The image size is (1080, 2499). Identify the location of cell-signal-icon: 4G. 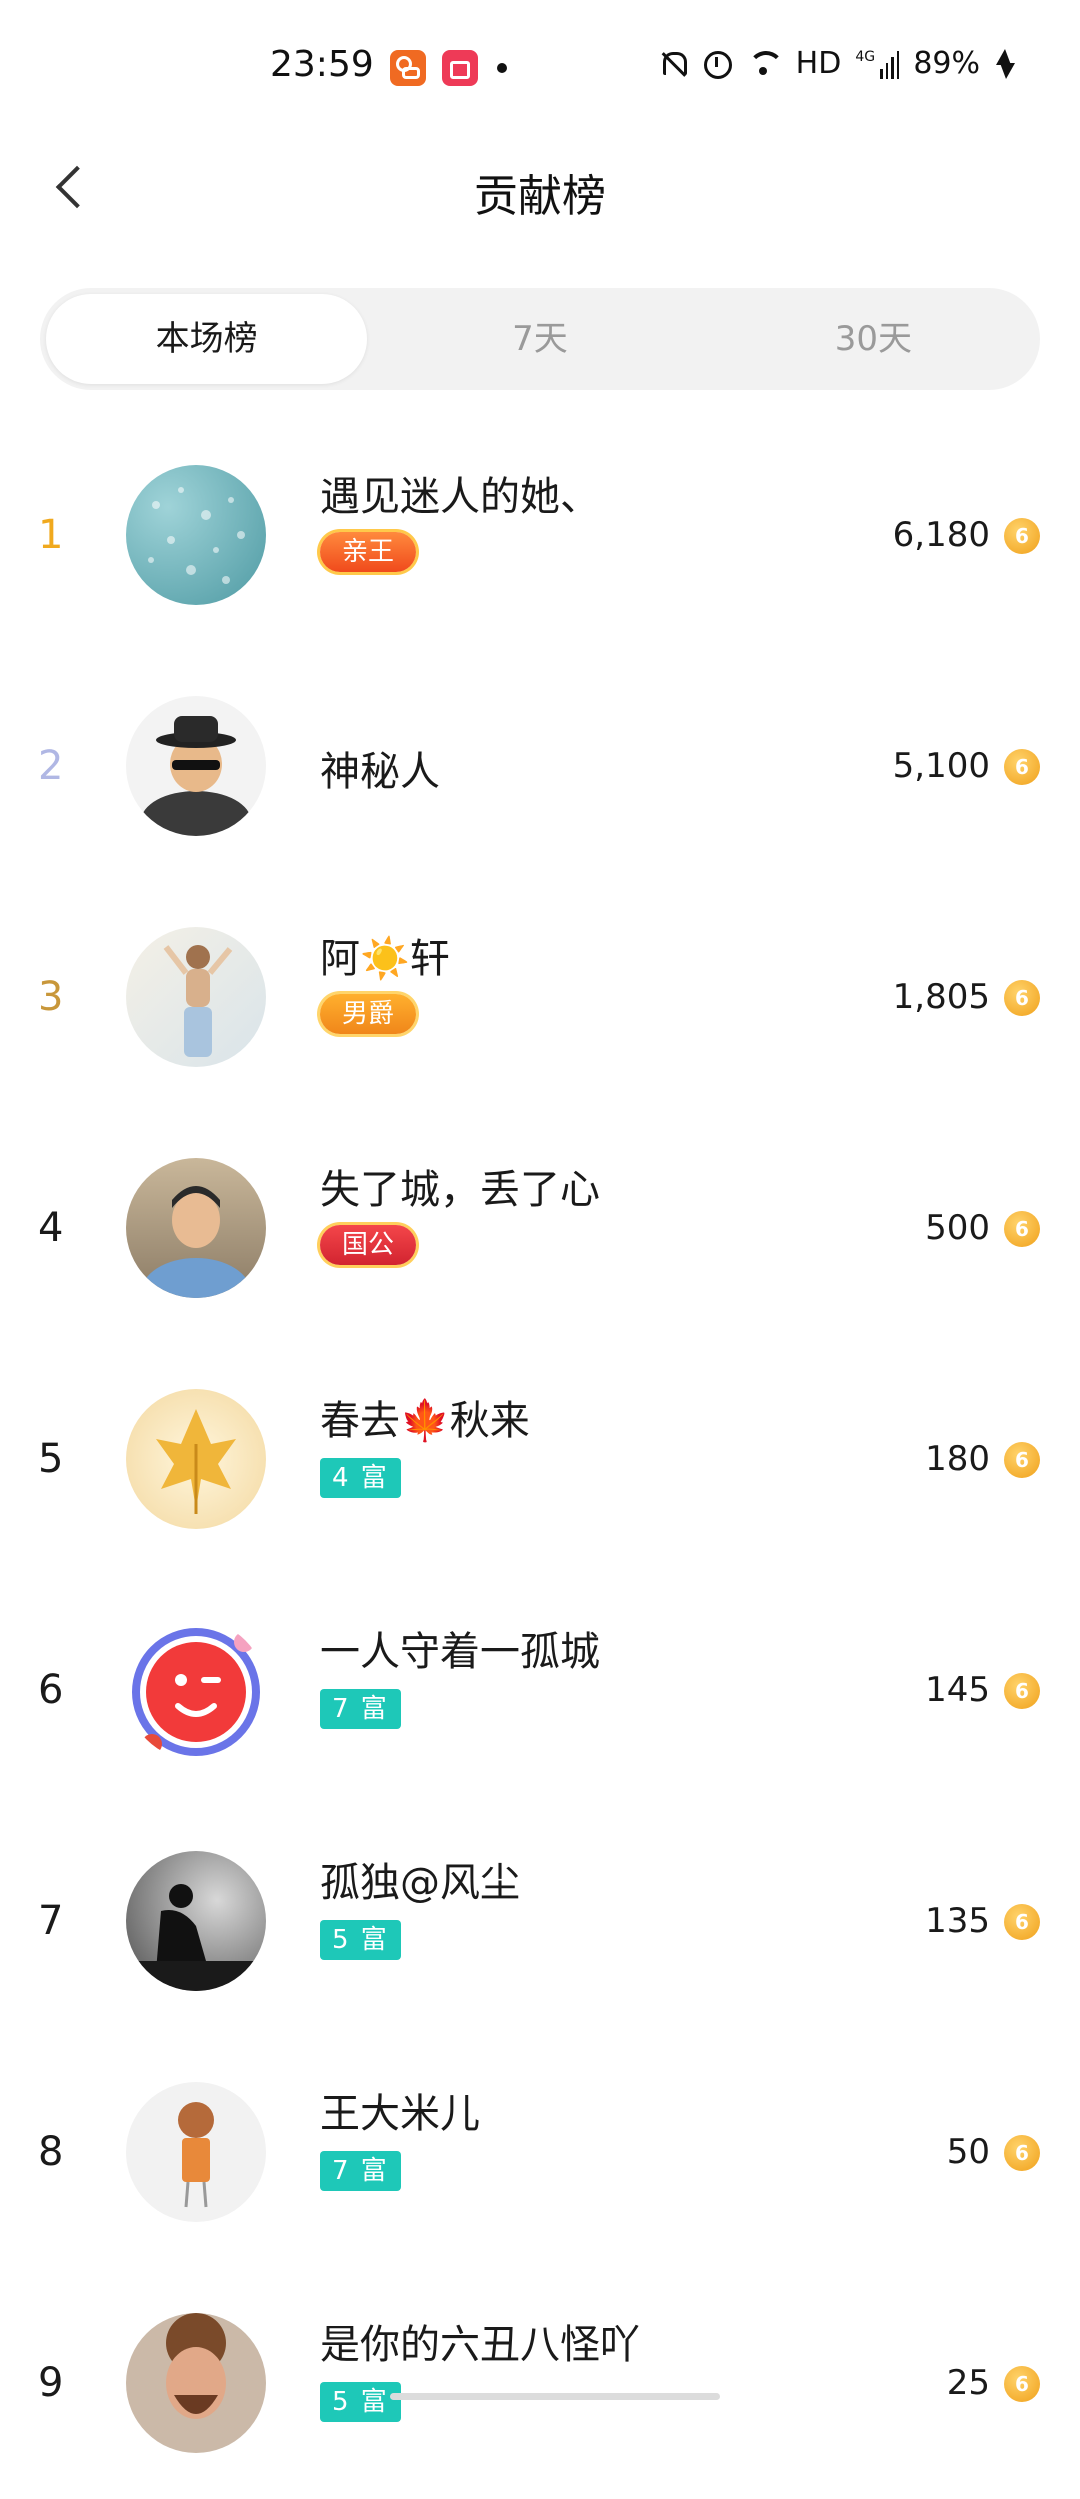
(877, 63).